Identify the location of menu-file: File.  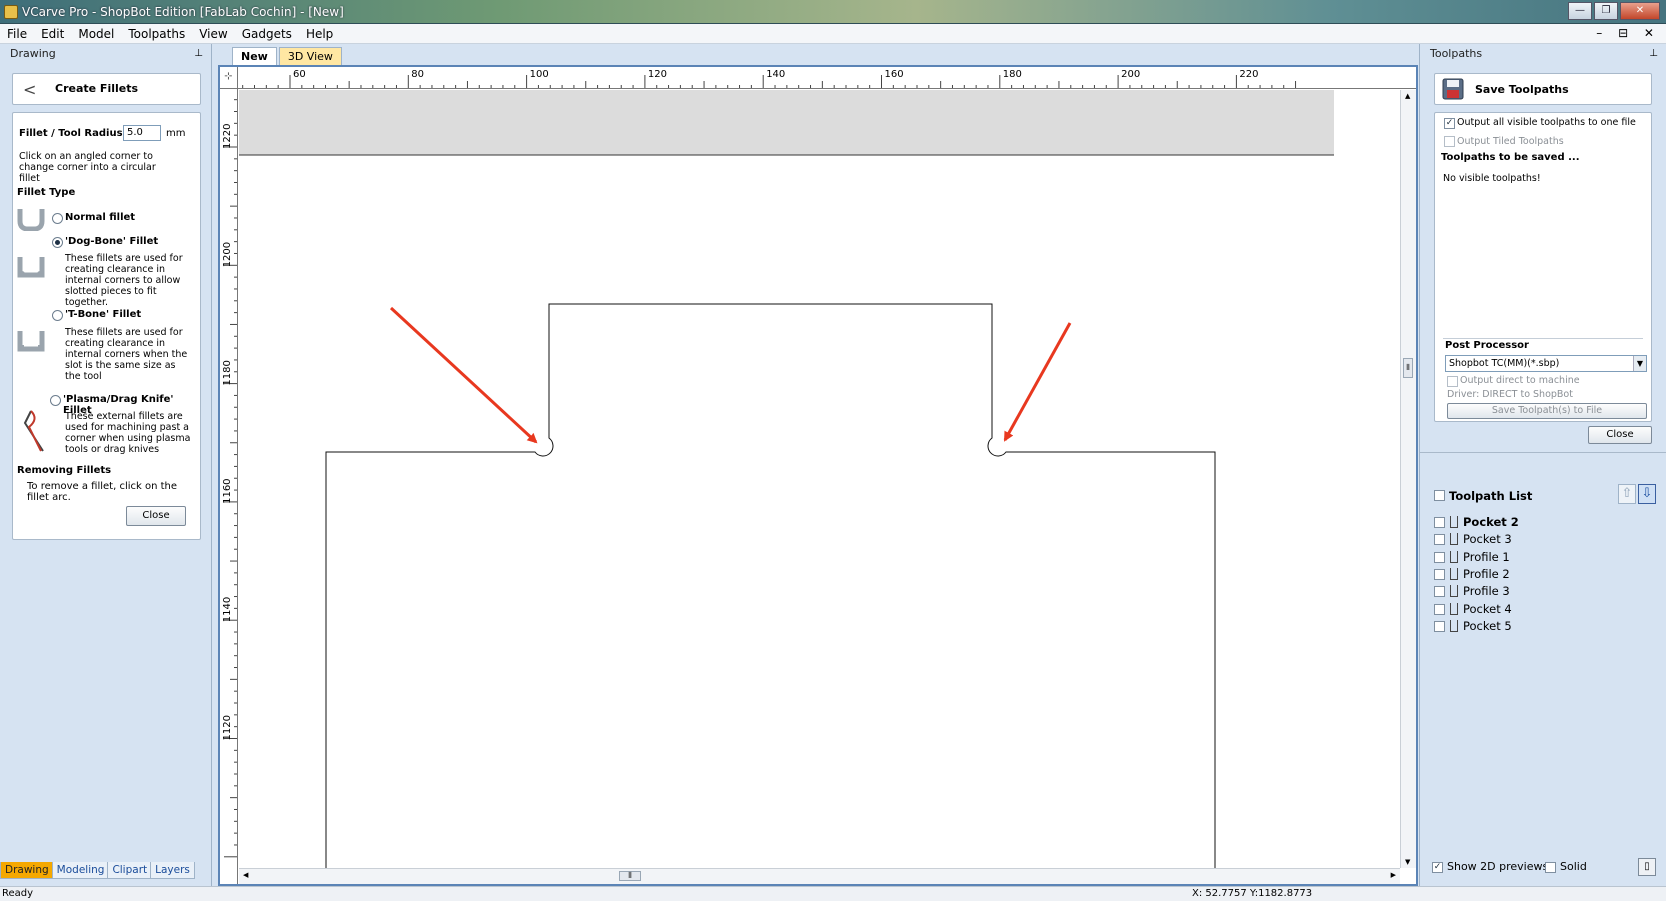
(17, 34).